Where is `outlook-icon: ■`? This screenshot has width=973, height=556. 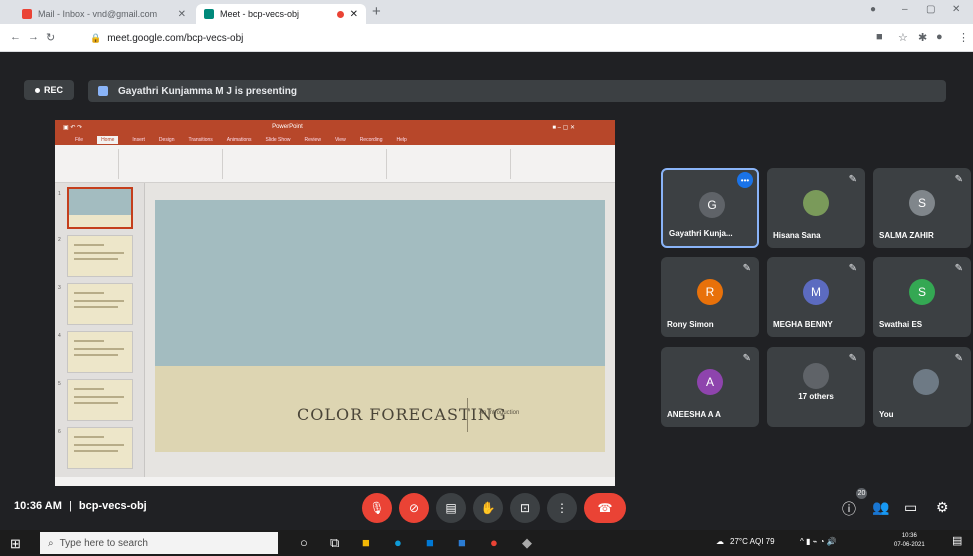 outlook-icon: ■ is located at coordinates (462, 542).